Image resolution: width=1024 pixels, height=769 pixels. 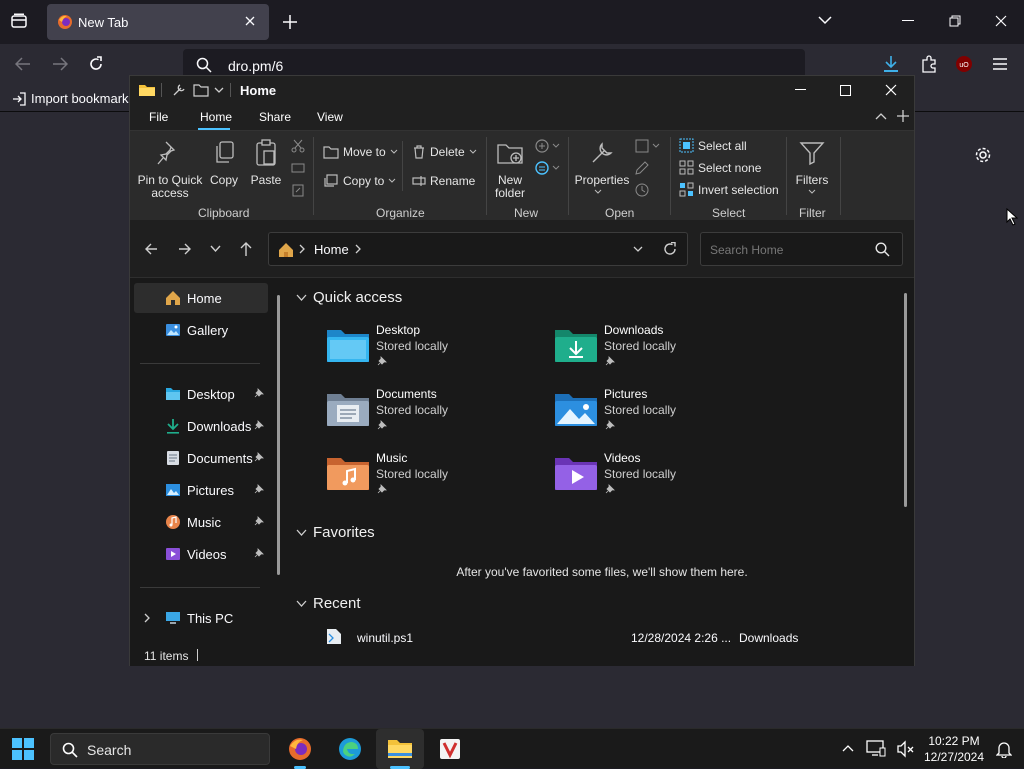 What do you see at coordinates (216, 117) in the screenshot?
I see `tab-home: Home` at bounding box center [216, 117].